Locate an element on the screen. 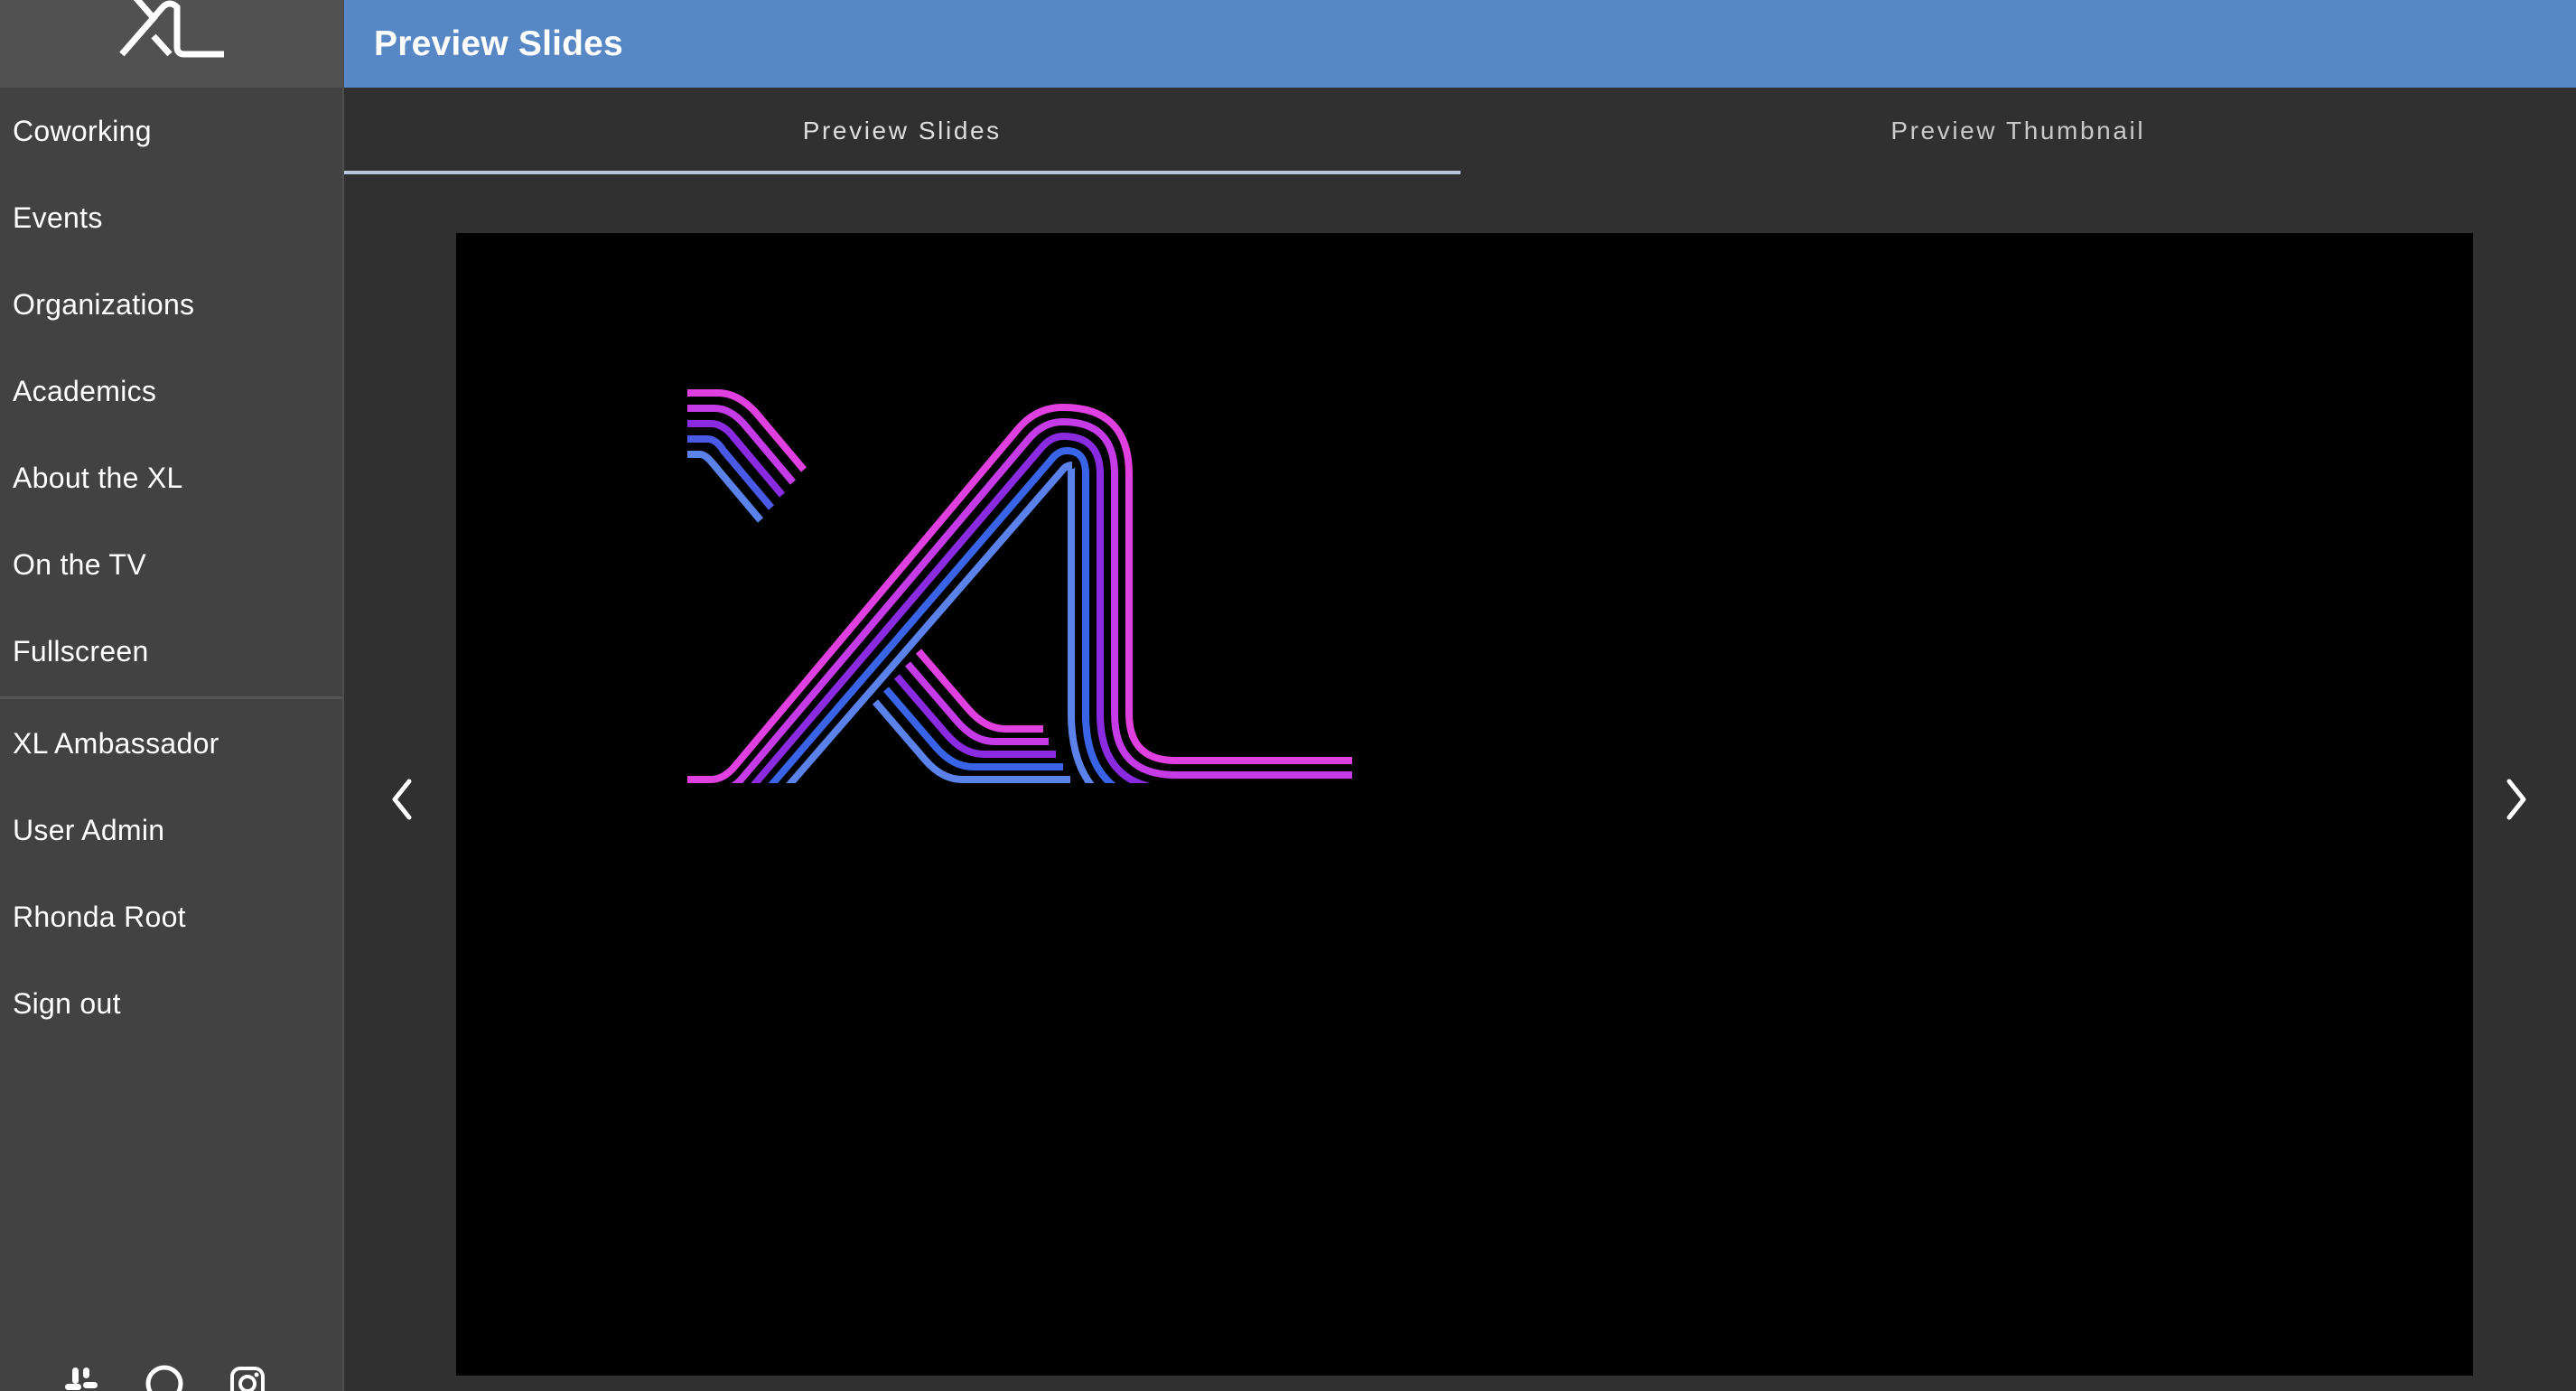 This screenshot has width=2576, height=1391. sidebar-item-fullscreen: Fullscreen is located at coordinates (171, 651).